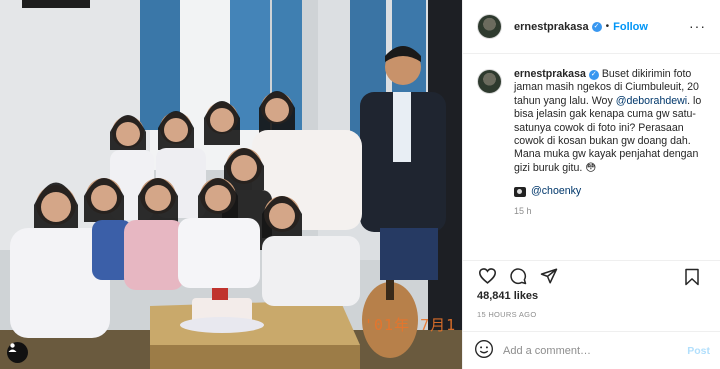  I want to click on caption-time: 15 h, so click(523, 210).